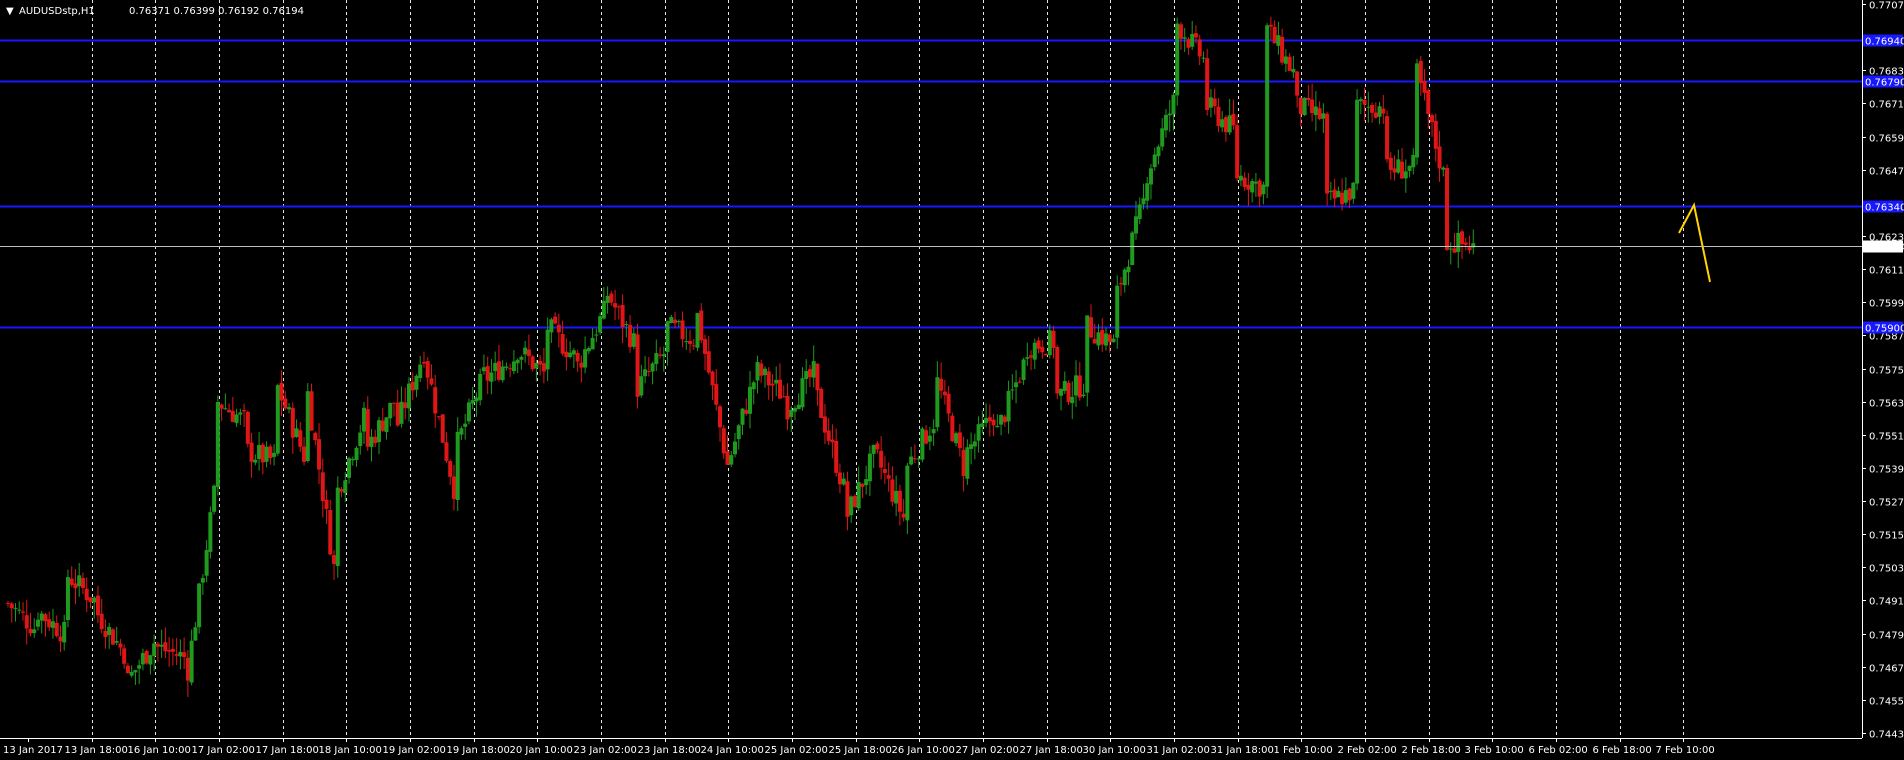  I want to click on price-tick-label: 0.75390, so click(1886, 470).